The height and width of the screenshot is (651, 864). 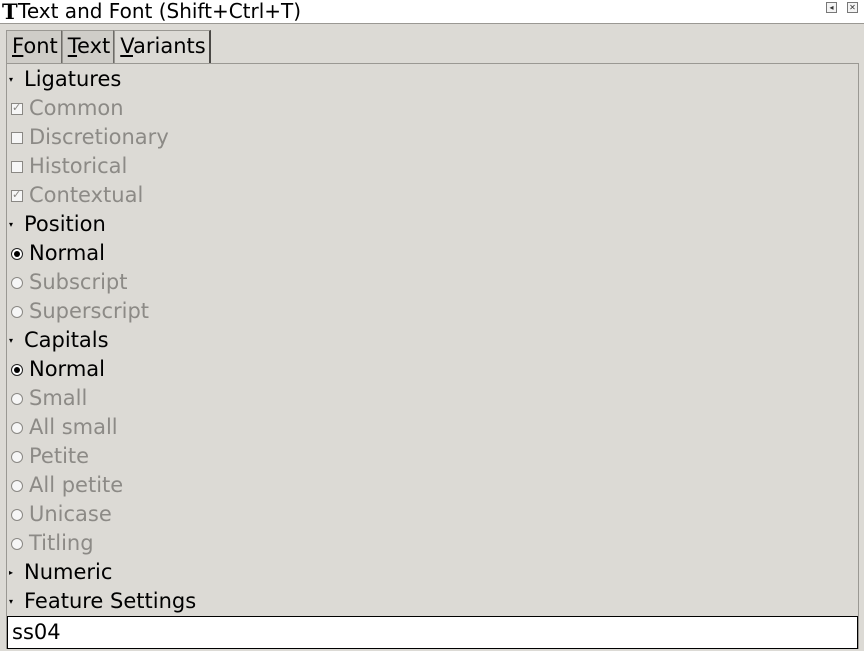 What do you see at coordinates (432, 632) in the screenshot?
I see `feature-settings-input: ss04` at bounding box center [432, 632].